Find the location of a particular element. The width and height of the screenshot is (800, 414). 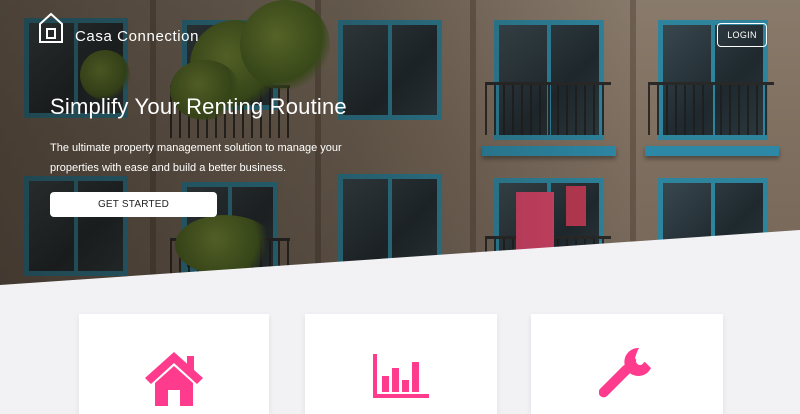

bar-chart-icon is located at coordinates (401, 376).